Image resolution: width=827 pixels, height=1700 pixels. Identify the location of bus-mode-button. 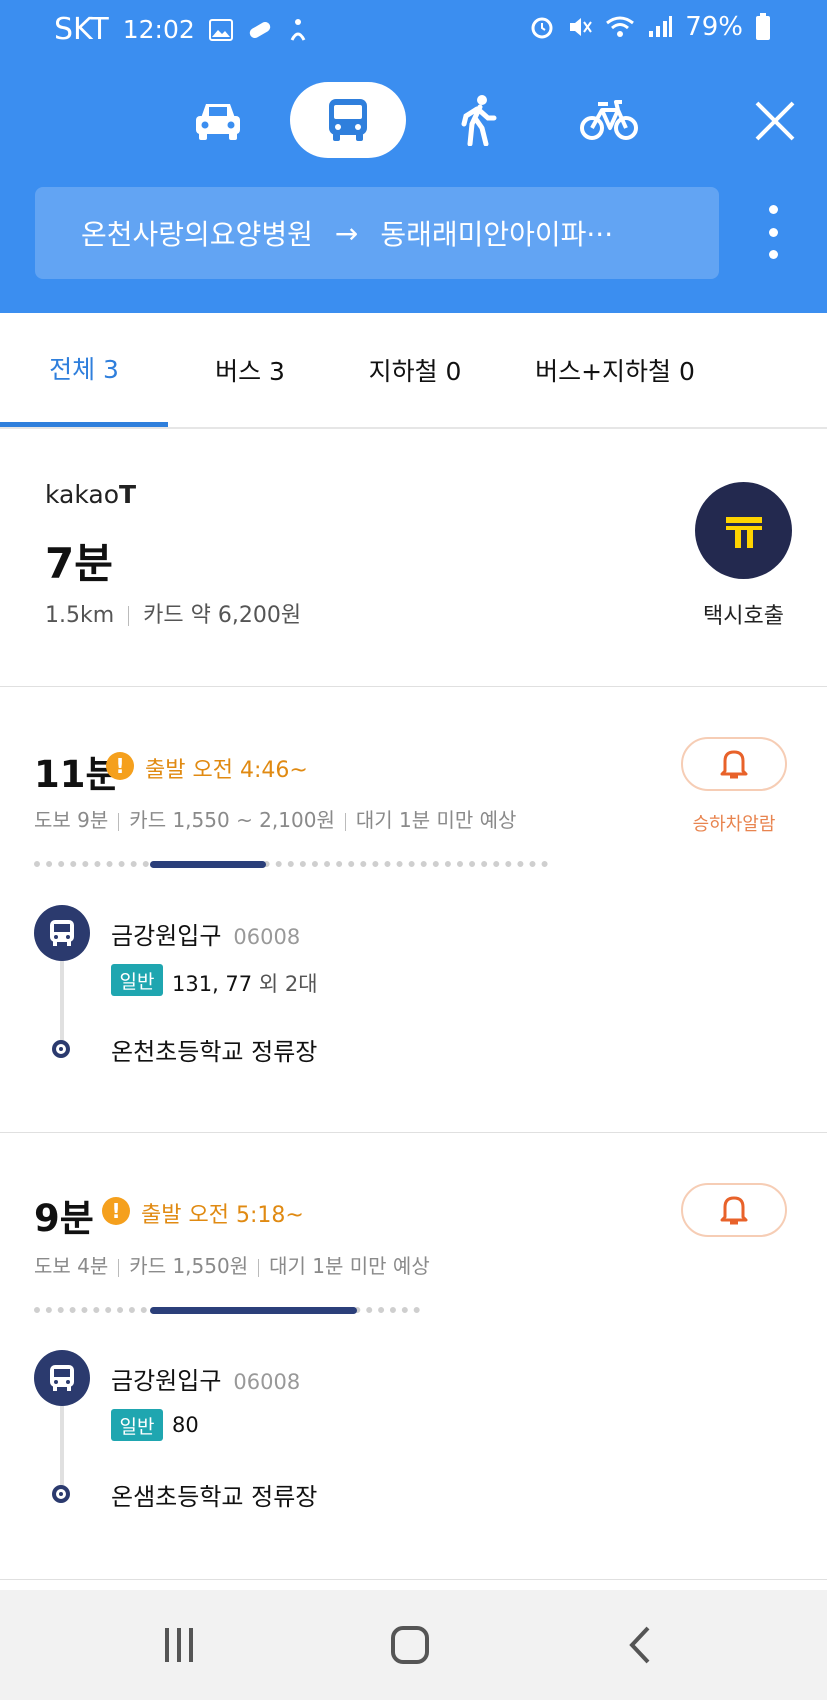
(348, 120).